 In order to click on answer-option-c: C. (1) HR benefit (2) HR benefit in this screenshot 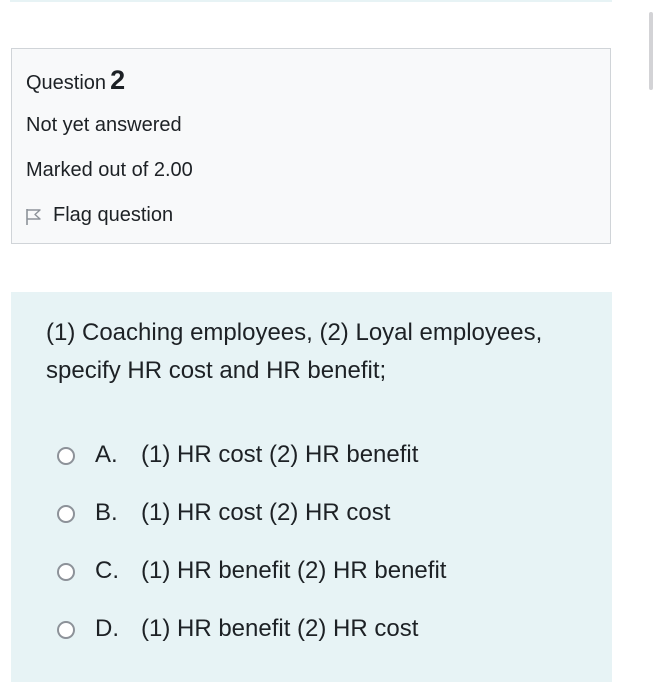, I will do `click(251, 571)`.